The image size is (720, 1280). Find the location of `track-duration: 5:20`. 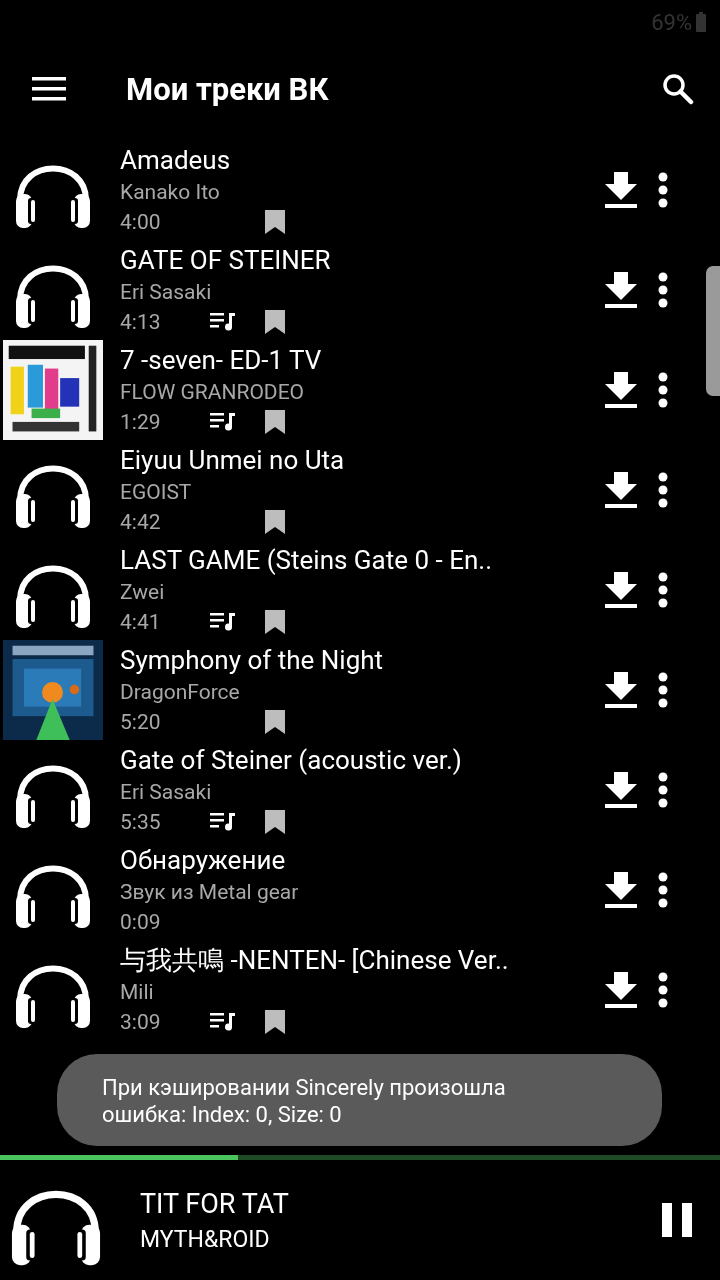

track-duration: 5:20 is located at coordinates (141, 722).